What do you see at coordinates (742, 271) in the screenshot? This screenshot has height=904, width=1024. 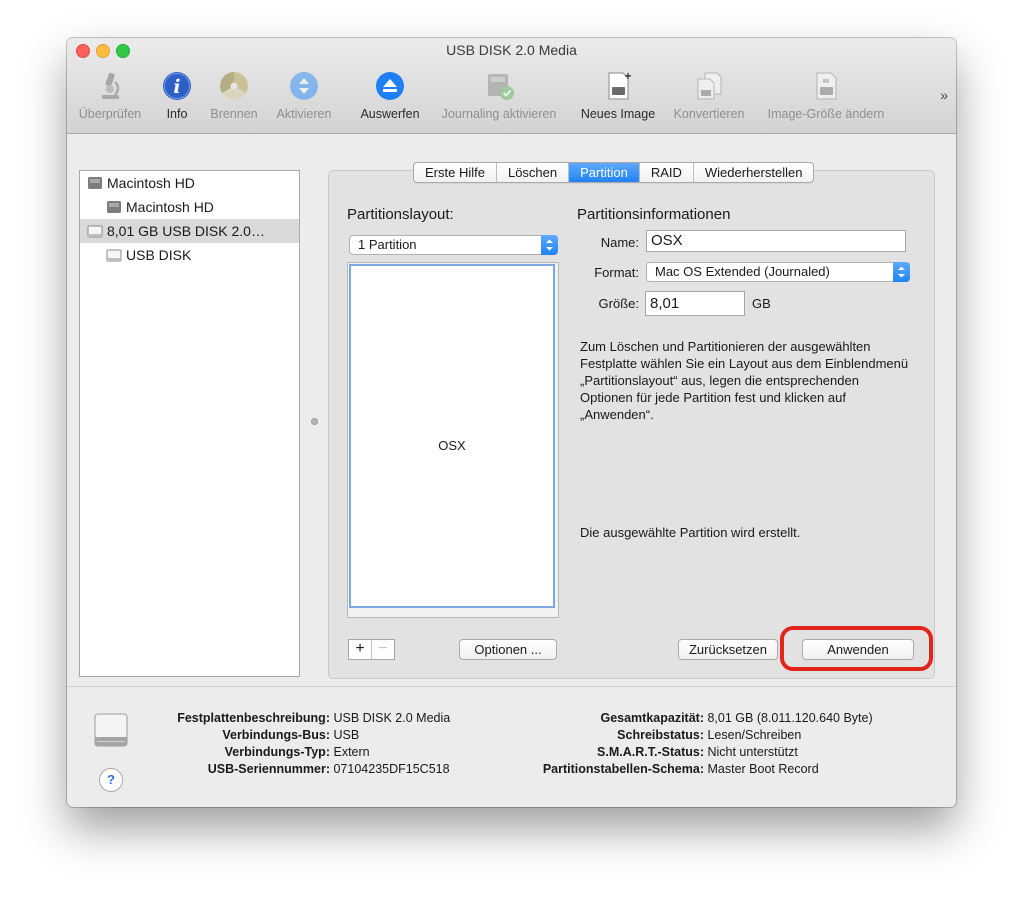 I see `format-value: Mac OS Extended (Journaled)` at bounding box center [742, 271].